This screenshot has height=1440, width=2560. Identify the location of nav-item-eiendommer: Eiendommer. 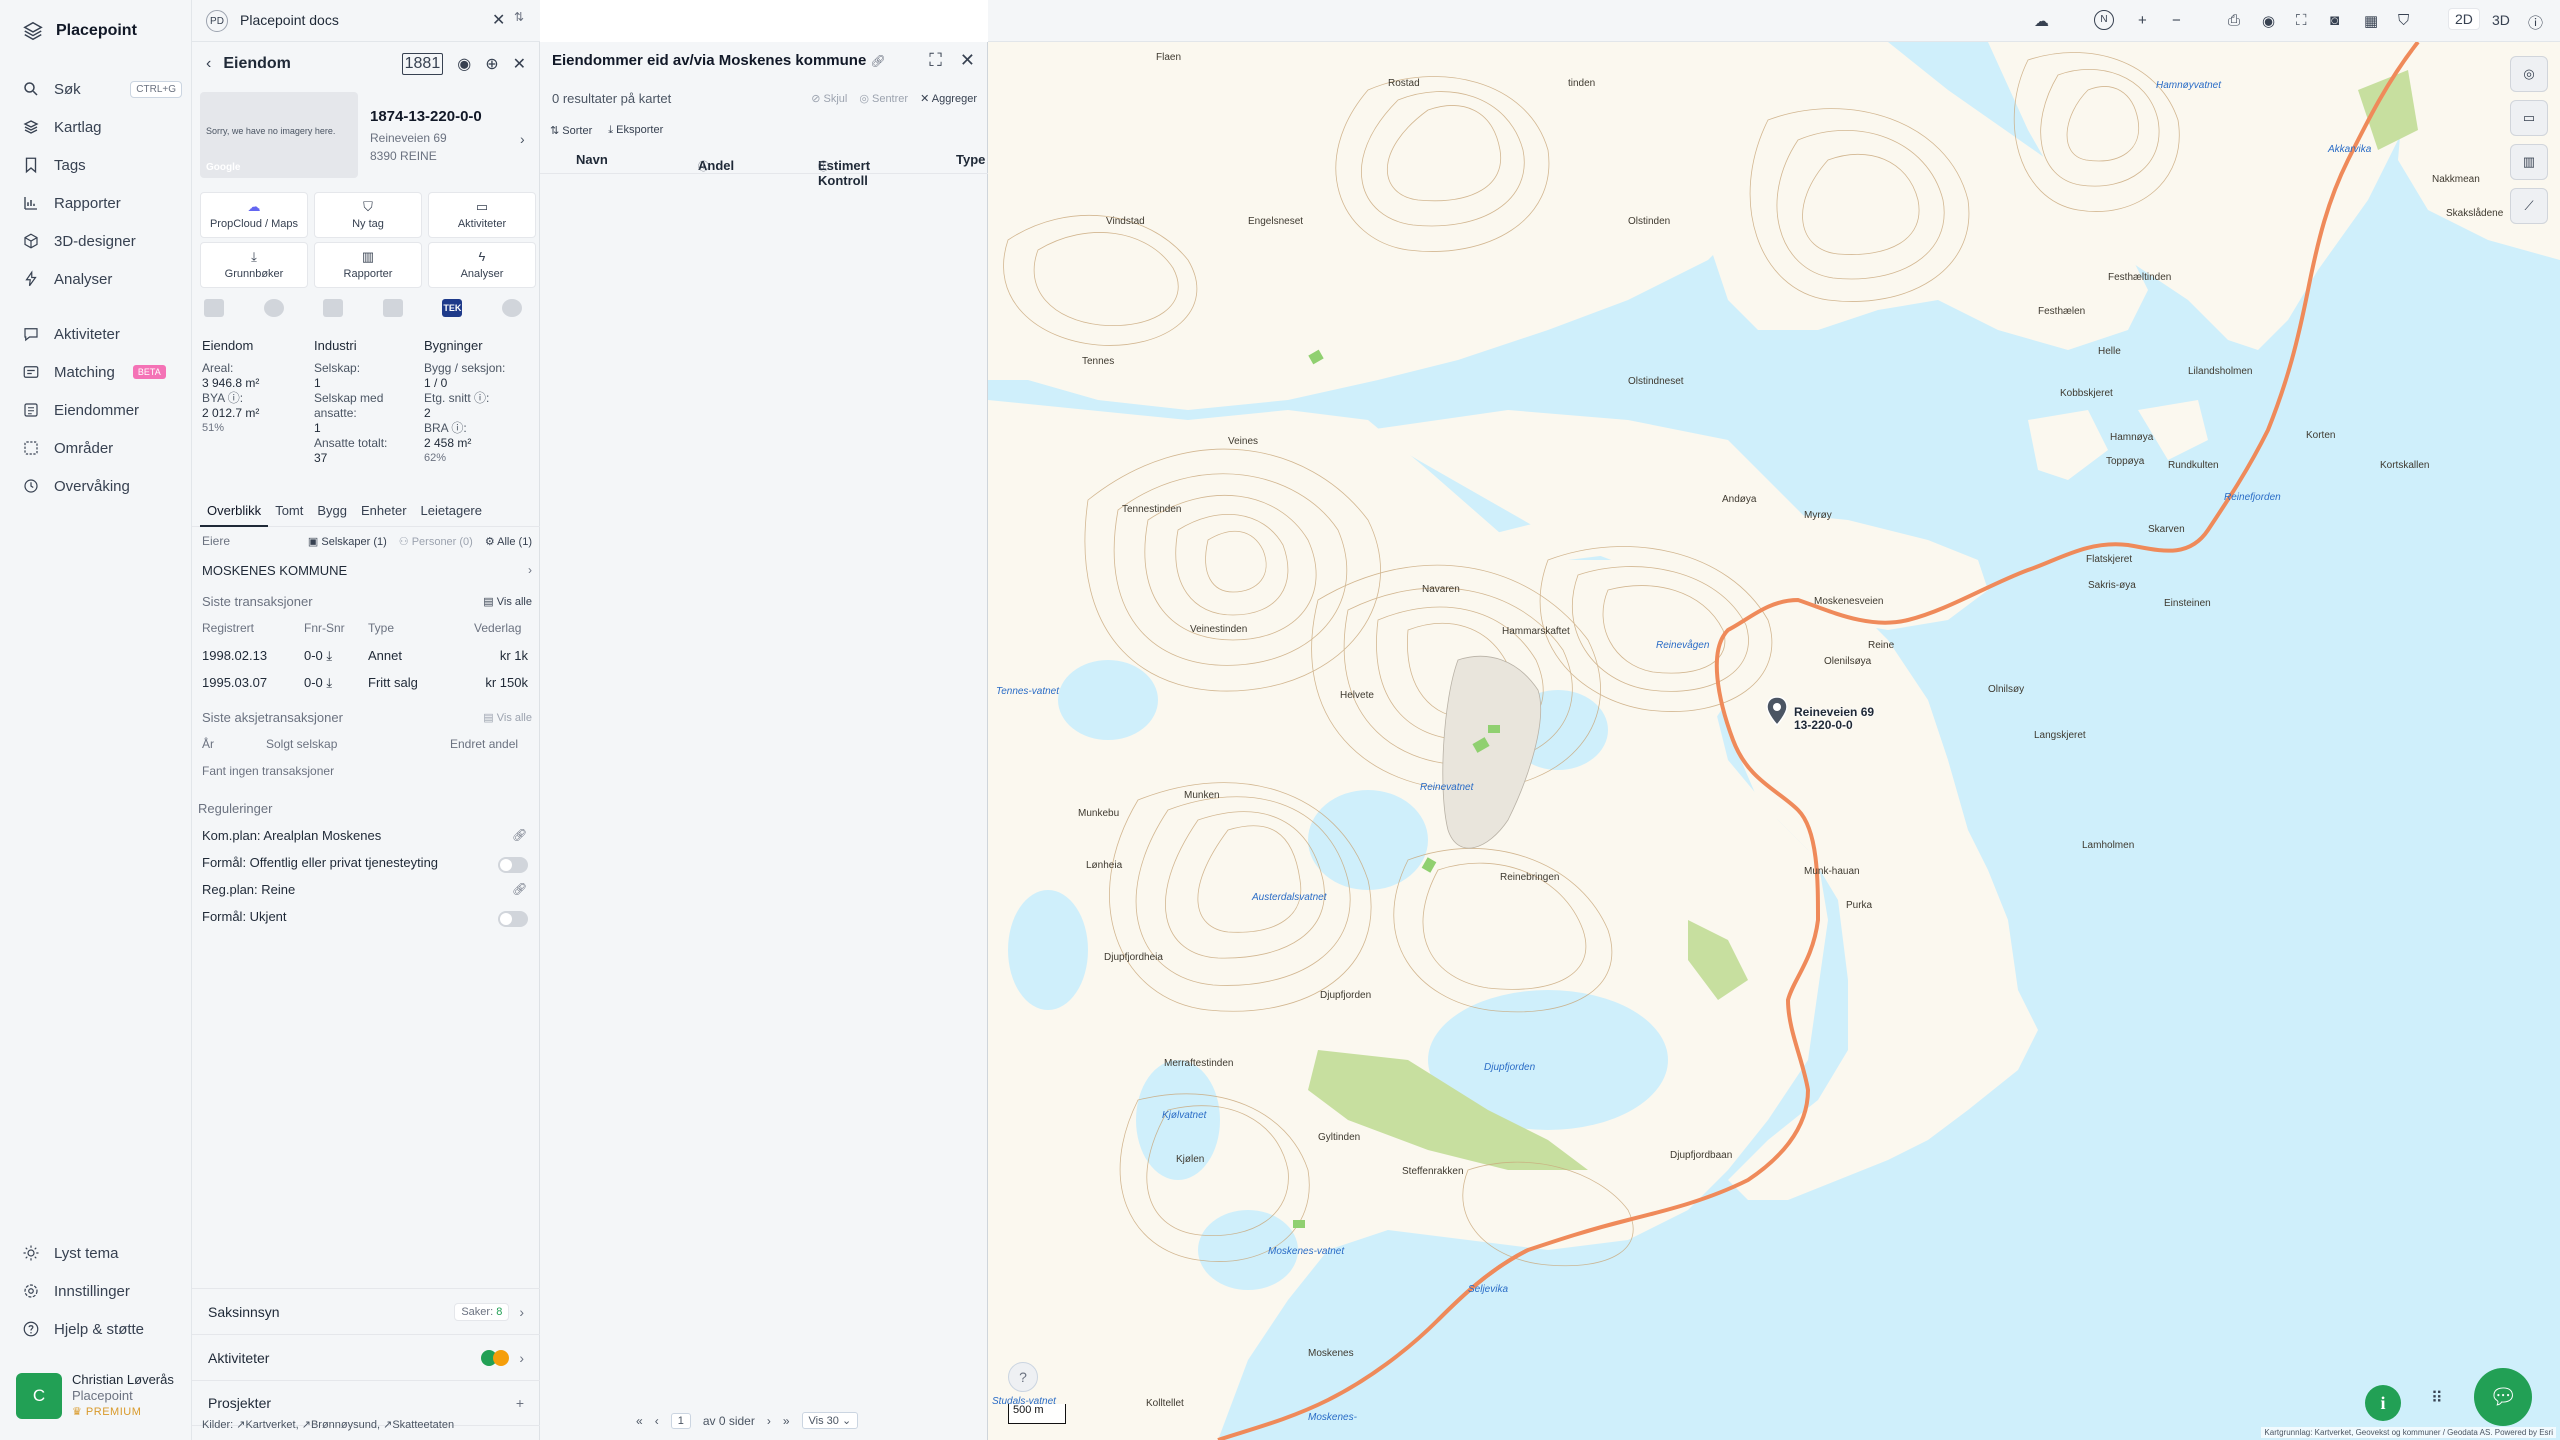
(102, 410).